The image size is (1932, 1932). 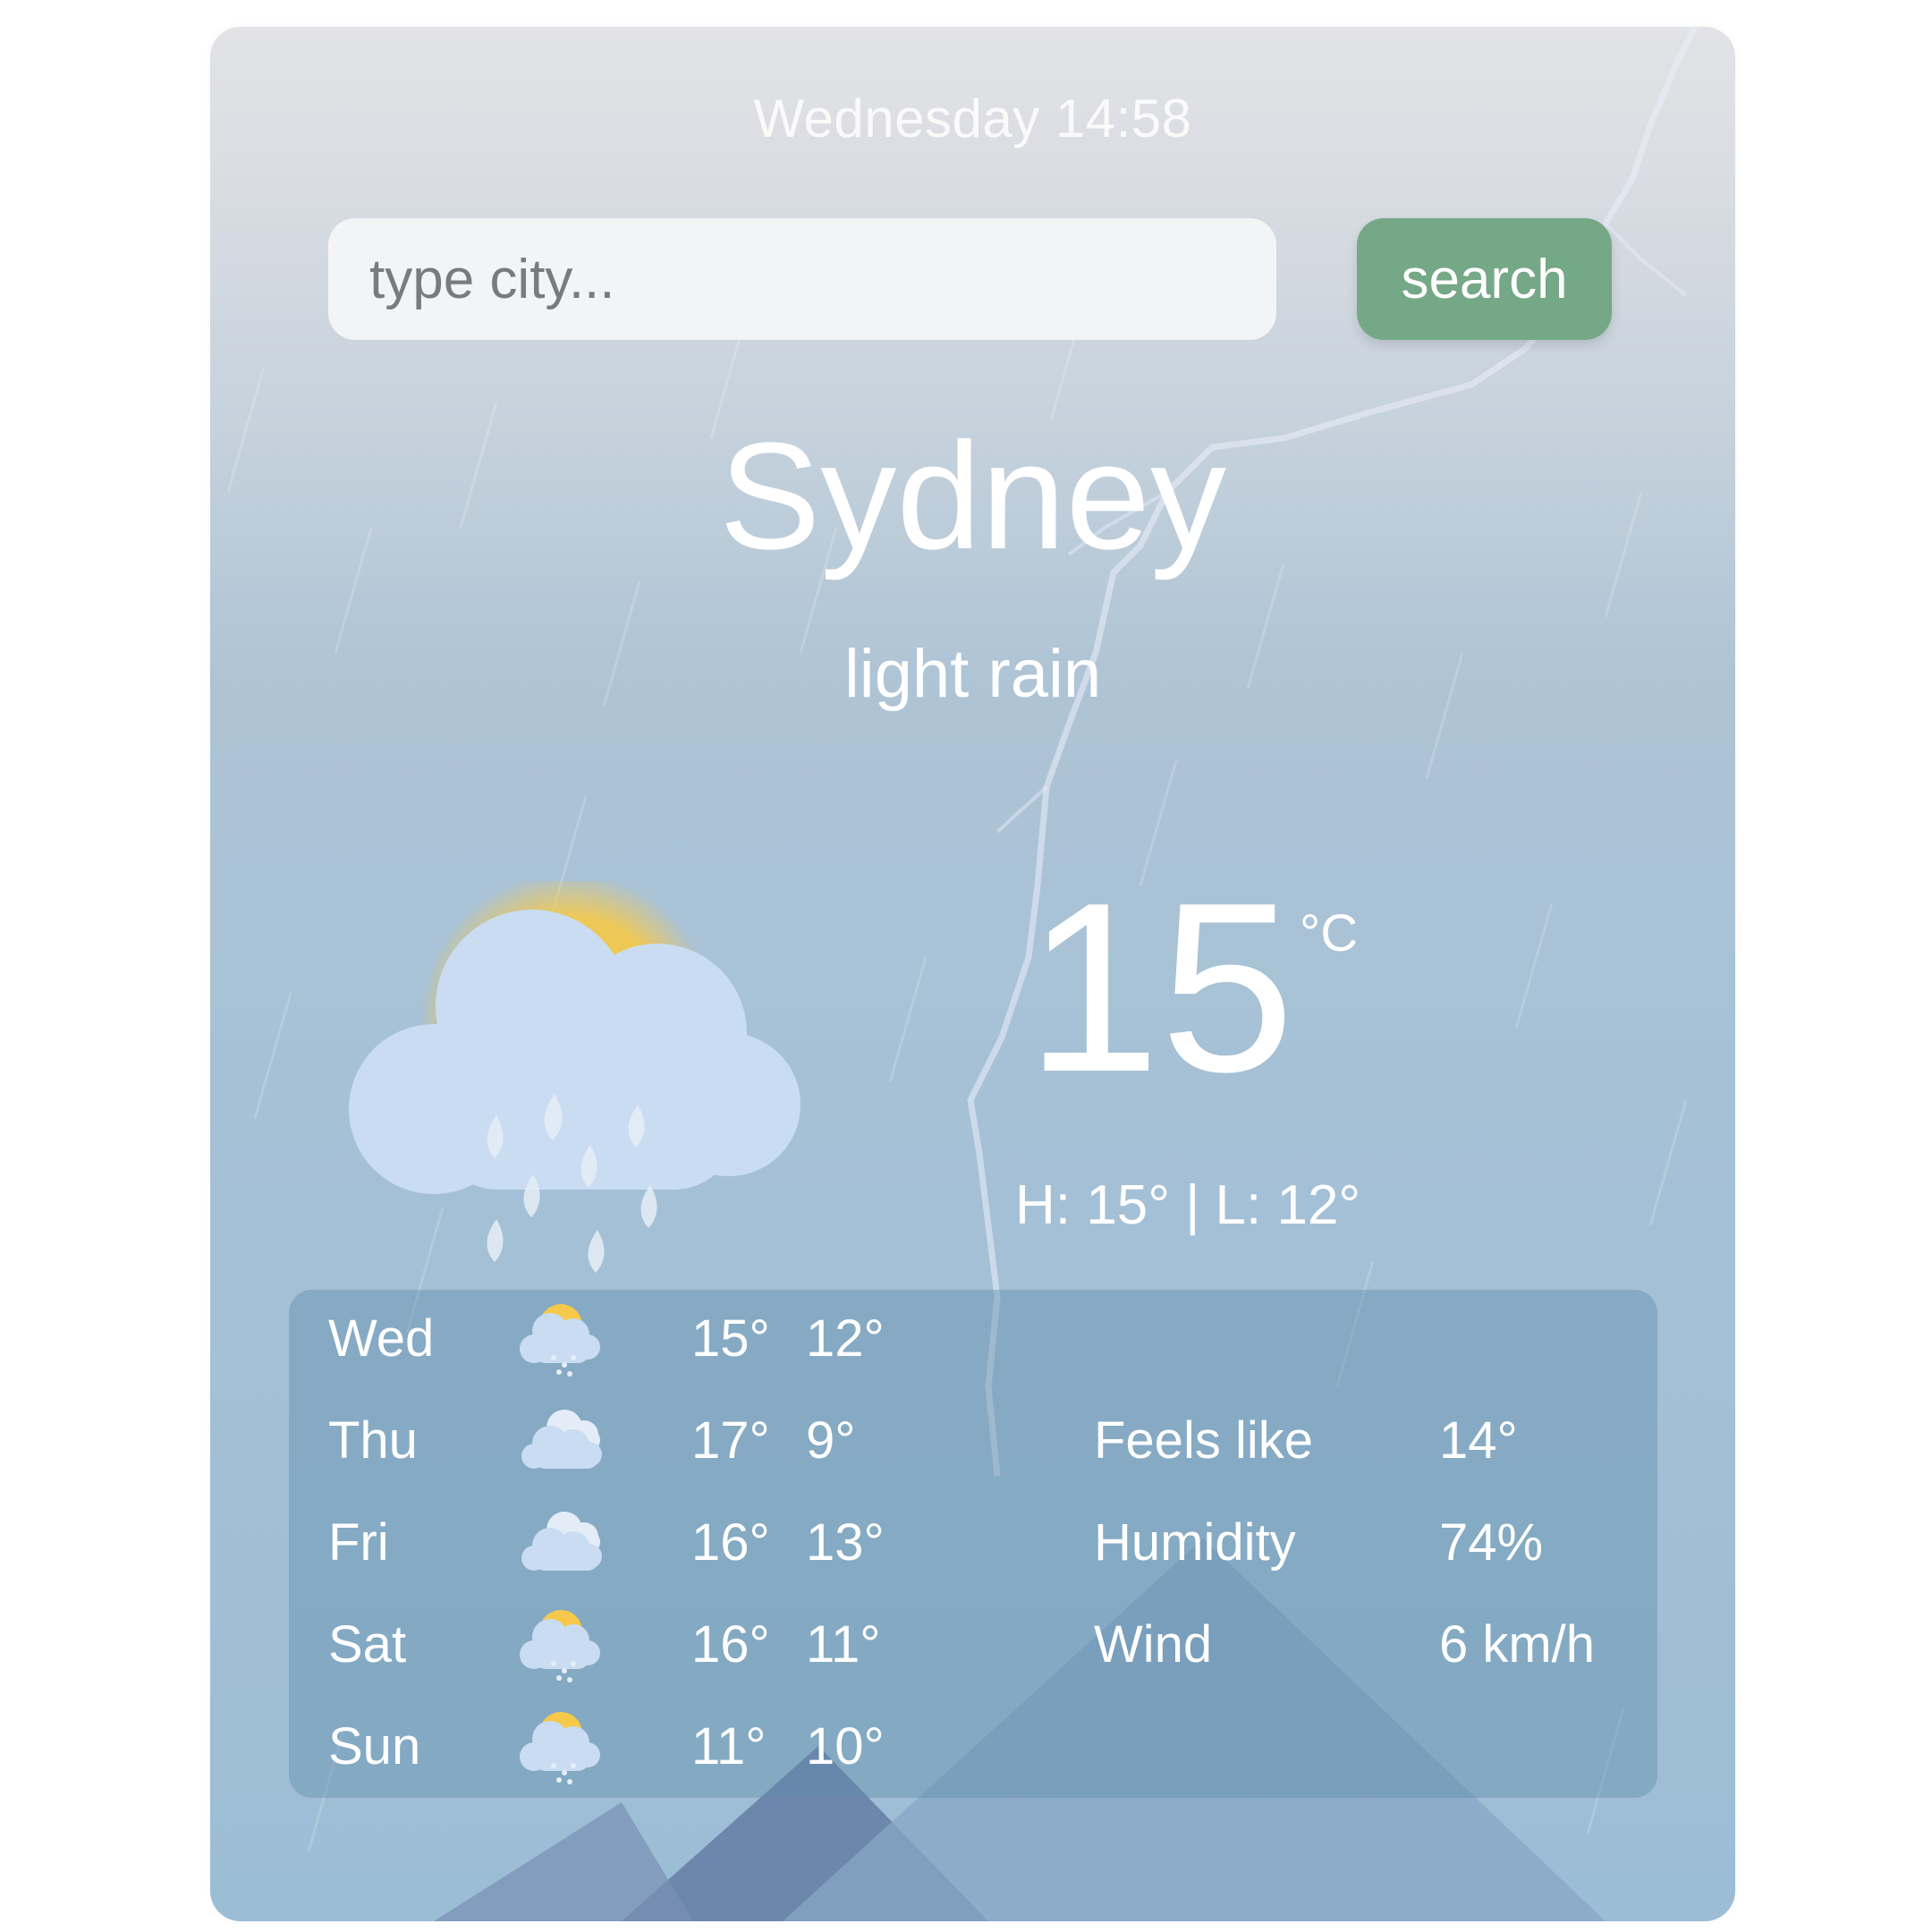 I want to click on city-search-input, so click(x=802, y=279).